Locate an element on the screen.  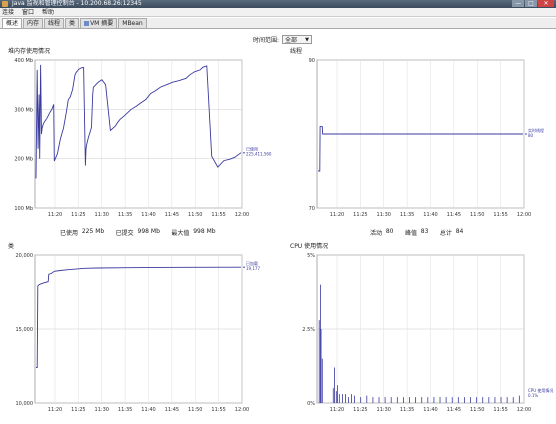
y-tick-label: 20,000 is located at coordinates (25, 256).